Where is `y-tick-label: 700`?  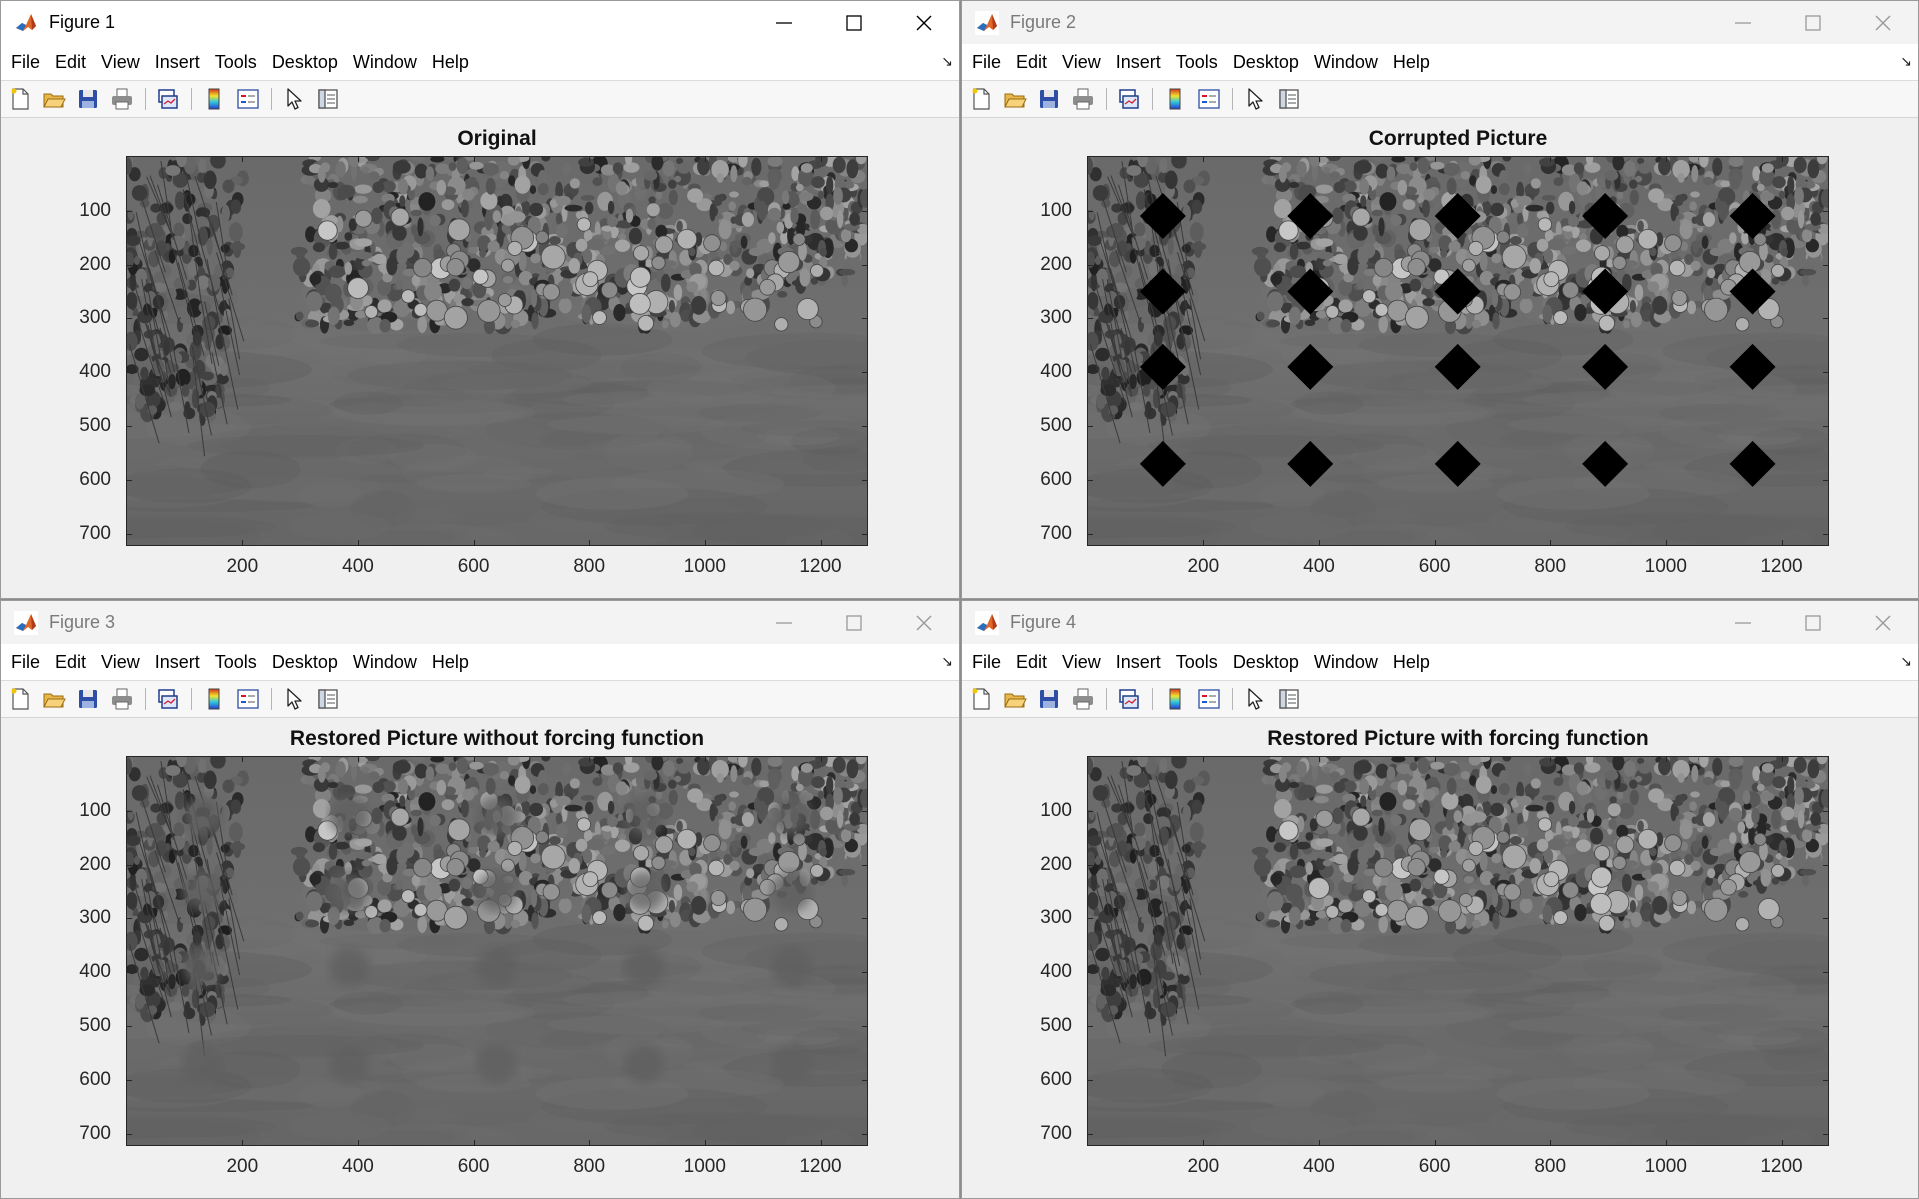 y-tick-label: 700 is located at coordinates (1056, 533).